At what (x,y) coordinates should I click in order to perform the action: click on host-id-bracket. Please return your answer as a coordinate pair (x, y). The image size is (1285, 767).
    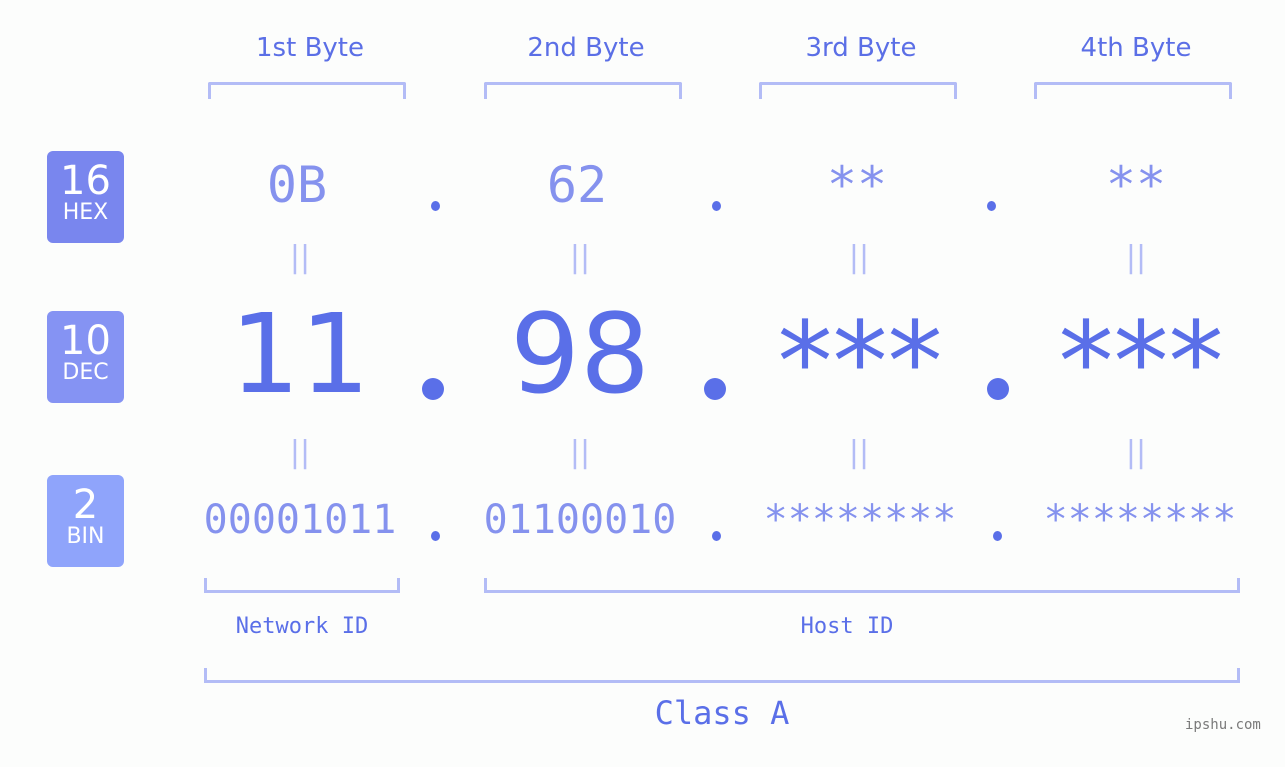
    Looking at the image, I should click on (862, 585).